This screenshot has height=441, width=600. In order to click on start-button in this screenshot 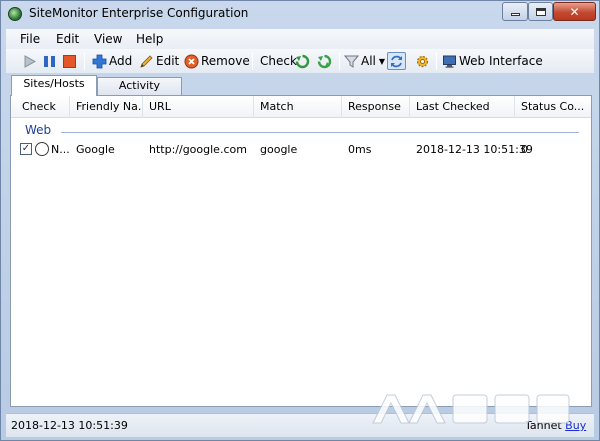, I will do `click(29, 61)`.